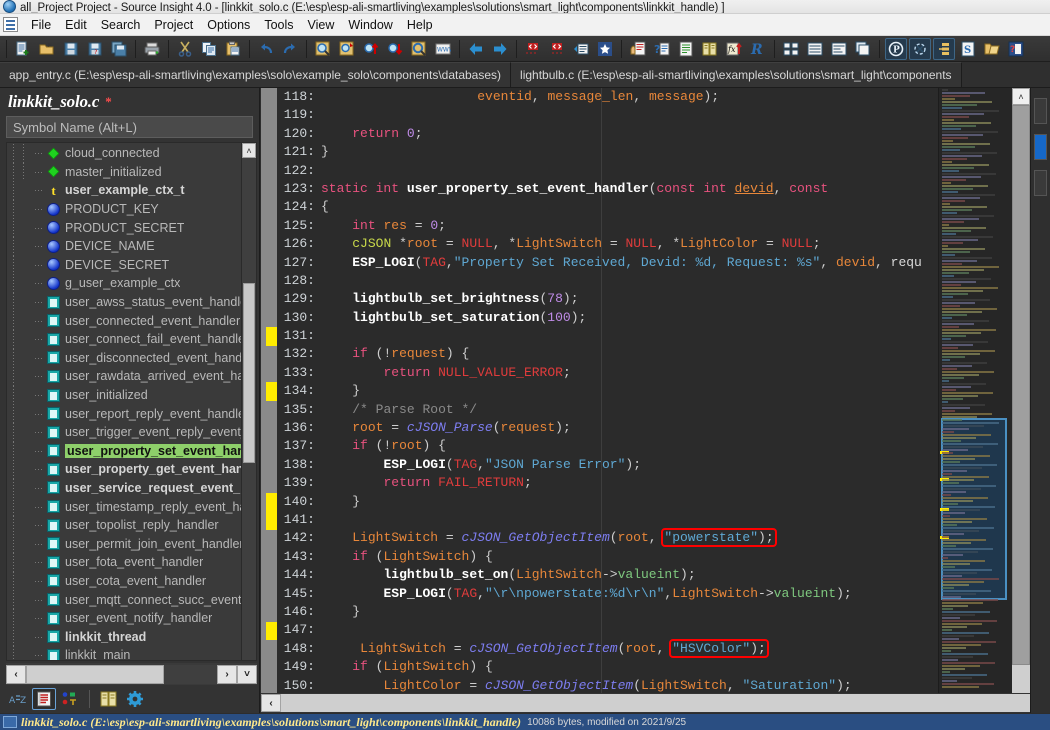  What do you see at coordinates (124, 432) in the screenshot?
I see `symbol-list-item: user_trigger_event_reply_event_handler` at bounding box center [124, 432].